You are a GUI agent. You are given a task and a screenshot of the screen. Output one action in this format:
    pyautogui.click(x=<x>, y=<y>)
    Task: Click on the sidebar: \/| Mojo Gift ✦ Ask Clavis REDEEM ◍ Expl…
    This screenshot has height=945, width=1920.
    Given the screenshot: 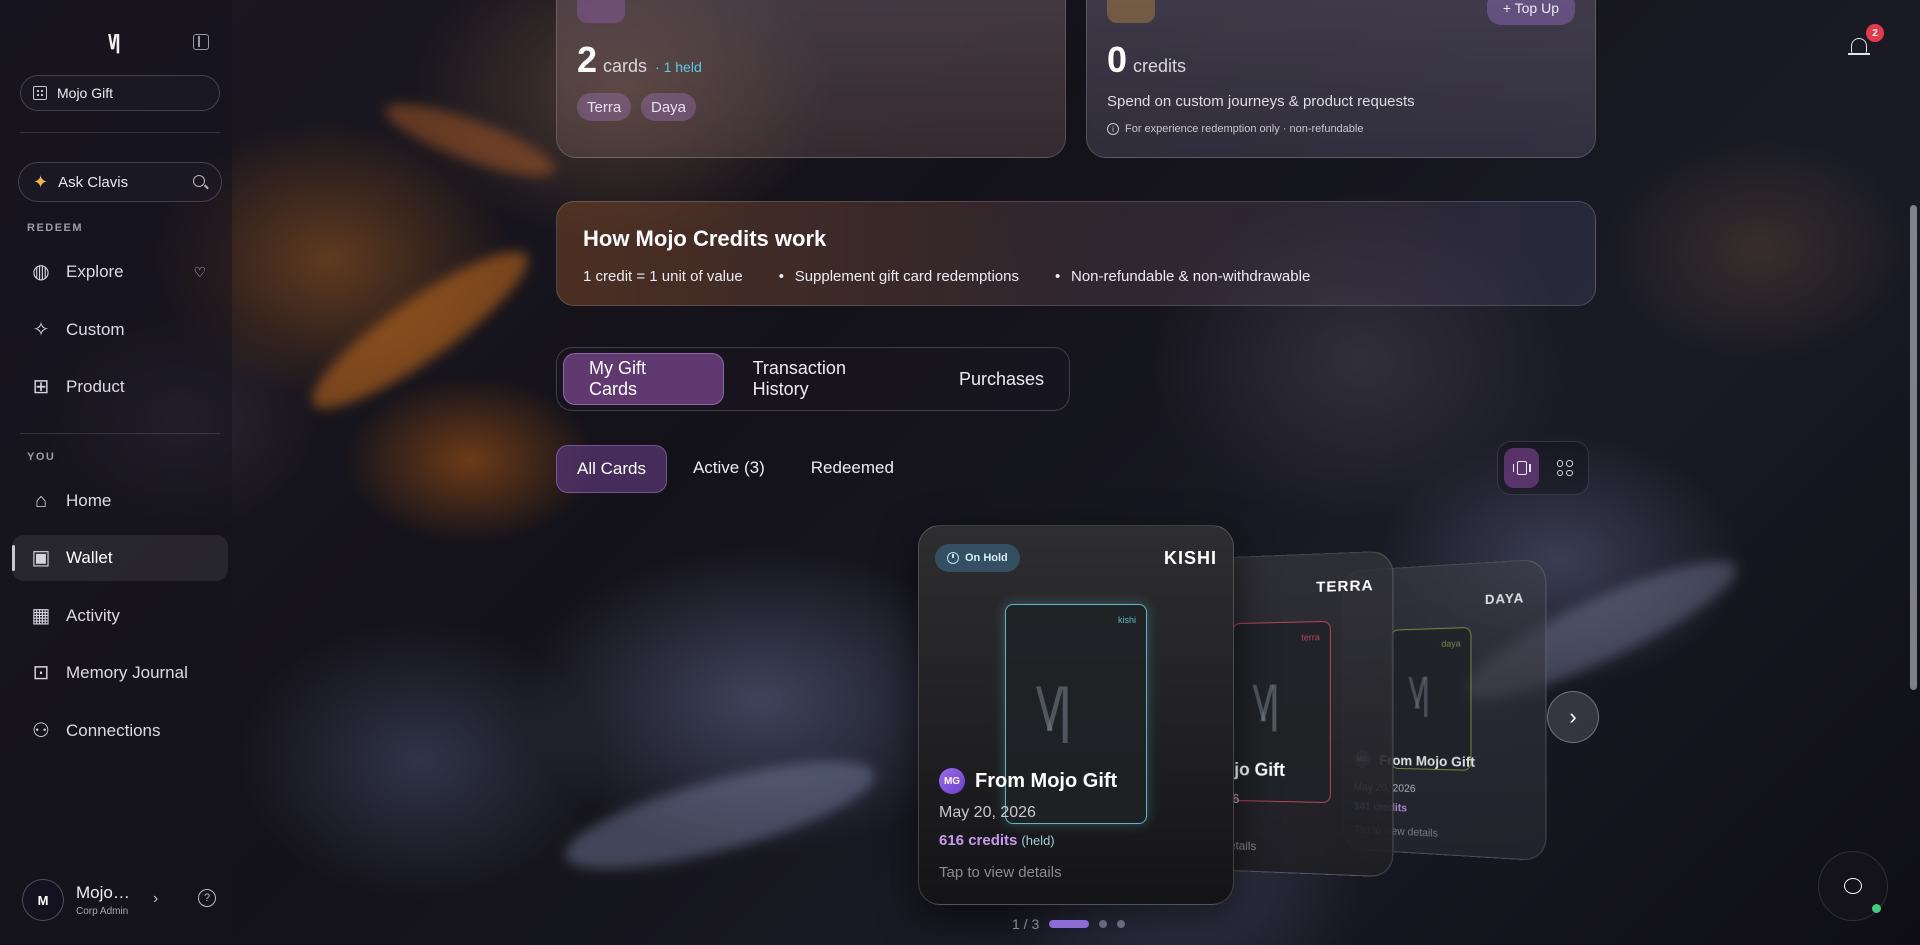 What is the action you would take?
    pyautogui.click(x=116, y=472)
    